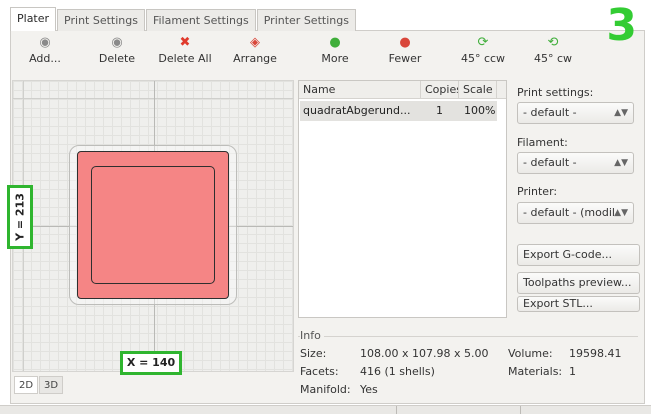 Image resolution: width=651 pixels, height=414 pixels. Describe the element at coordinates (185, 58) in the screenshot. I see `delete-all-button-label: Delete All` at that location.